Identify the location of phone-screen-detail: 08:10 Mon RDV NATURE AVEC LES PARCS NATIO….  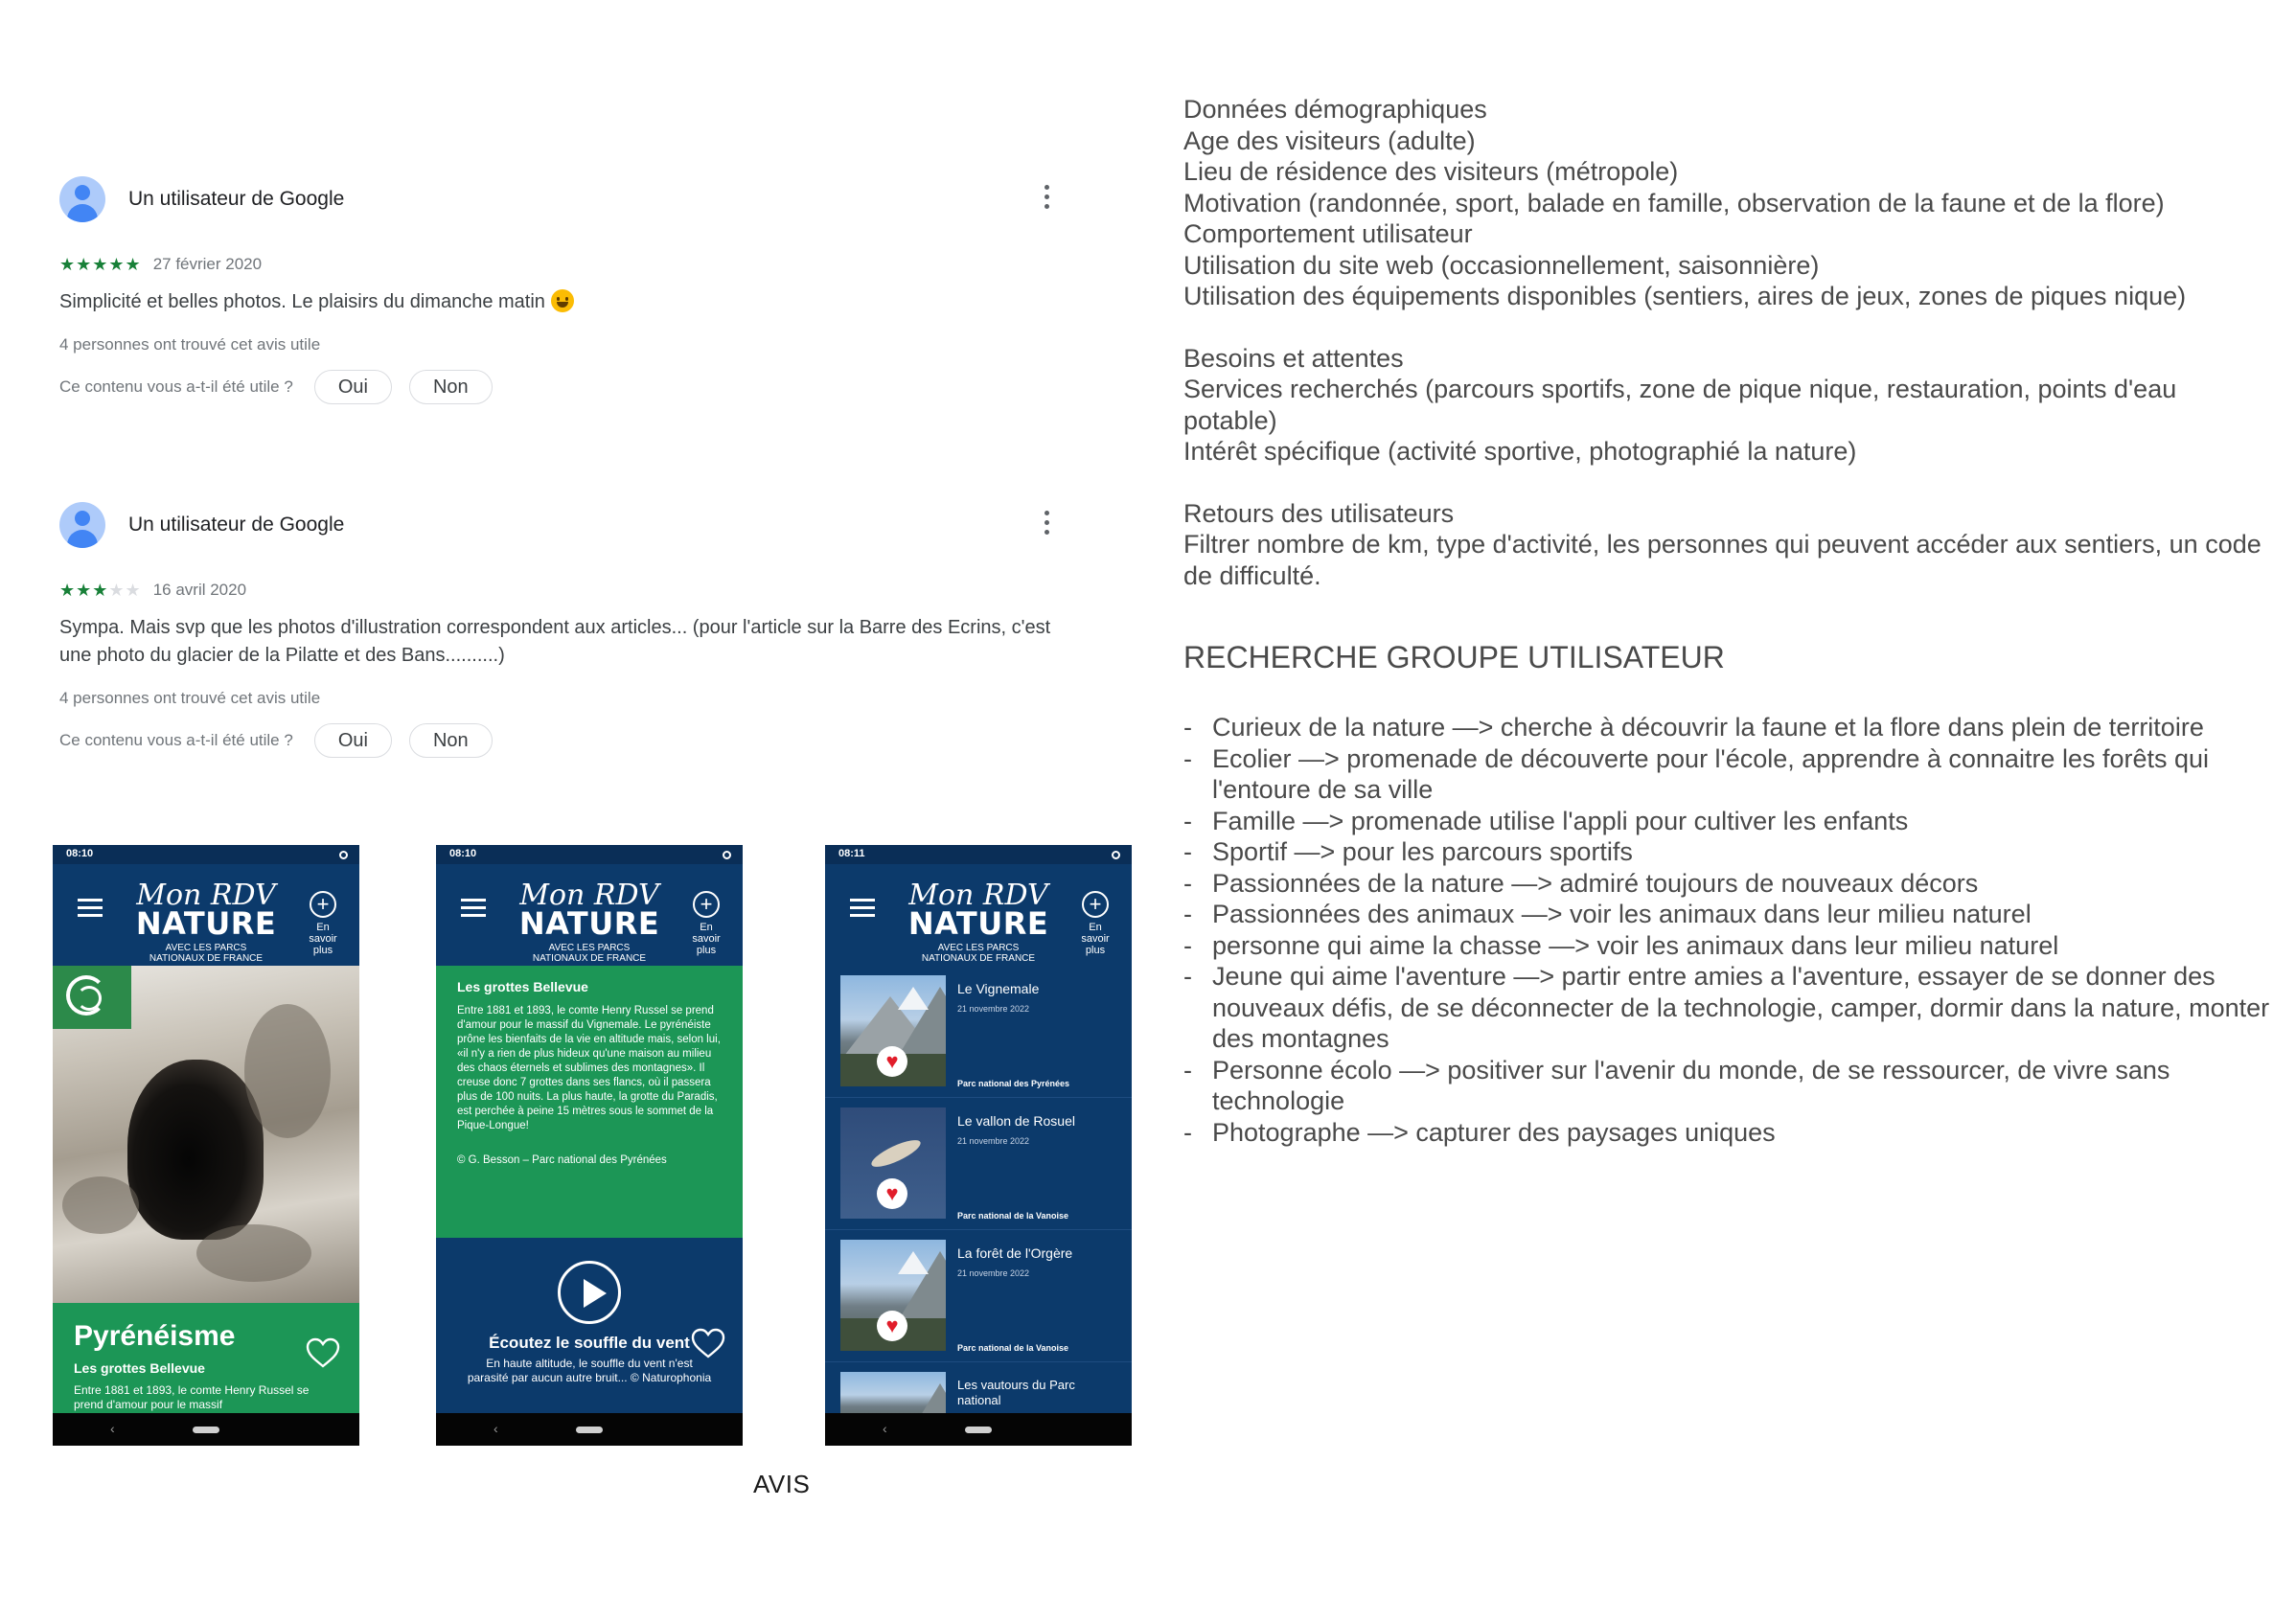
(589, 1145).